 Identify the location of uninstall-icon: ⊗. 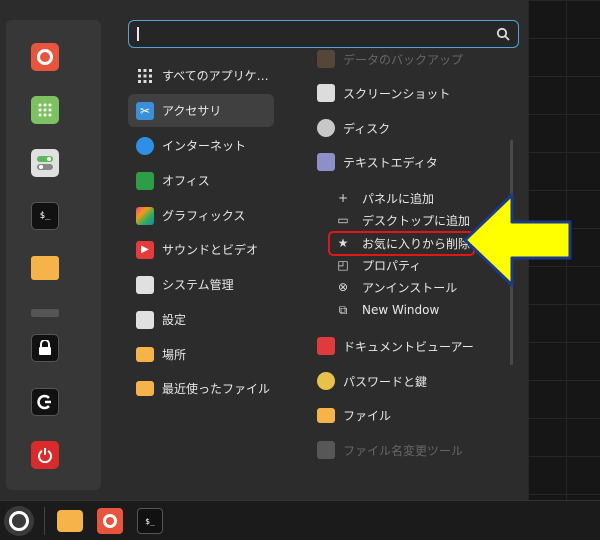
(343, 287).